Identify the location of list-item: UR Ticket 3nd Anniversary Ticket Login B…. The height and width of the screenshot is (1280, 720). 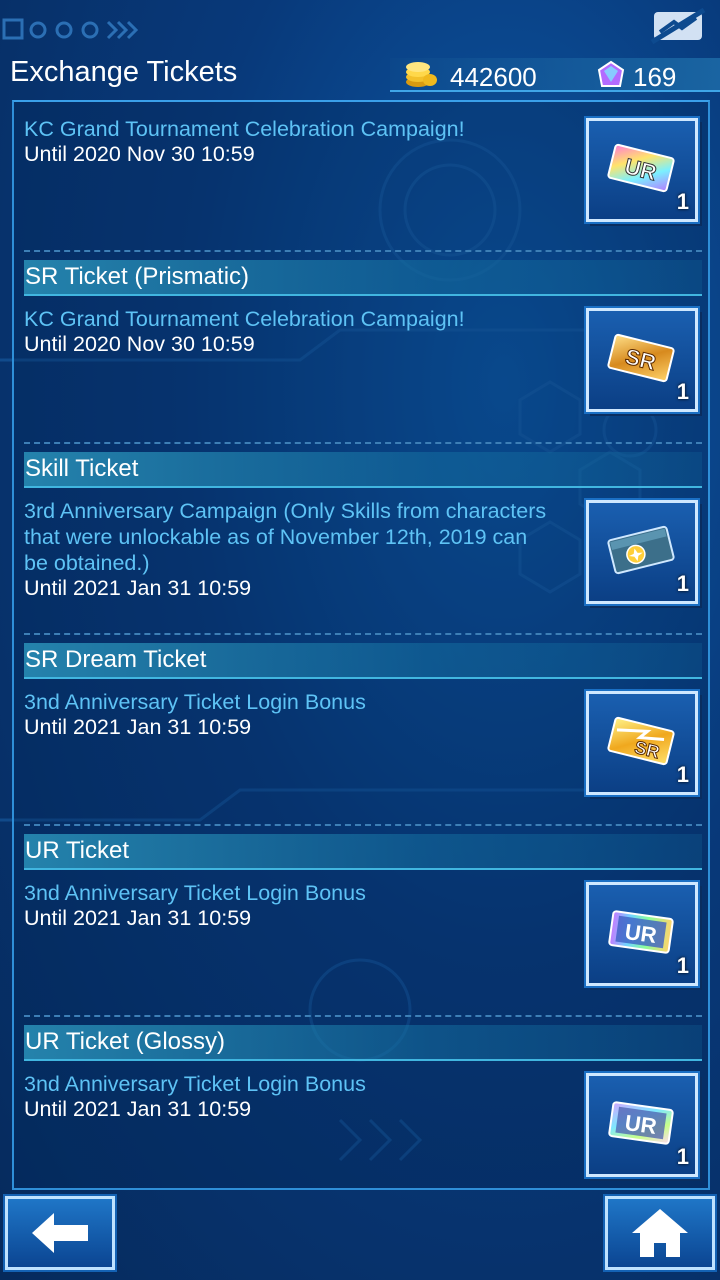
(363, 929).